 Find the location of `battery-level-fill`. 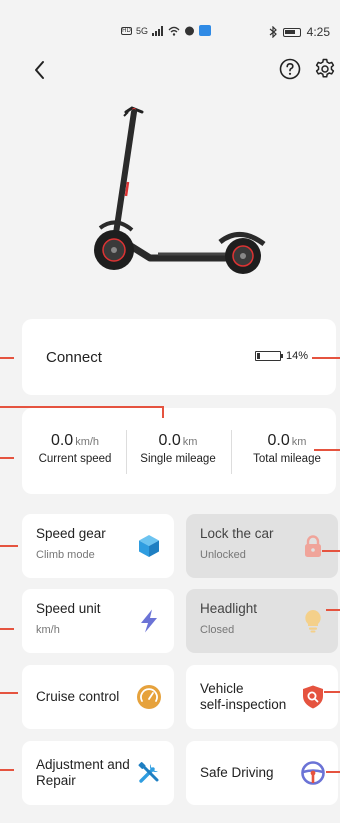

battery-level-fill is located at coordinates (258, 356).